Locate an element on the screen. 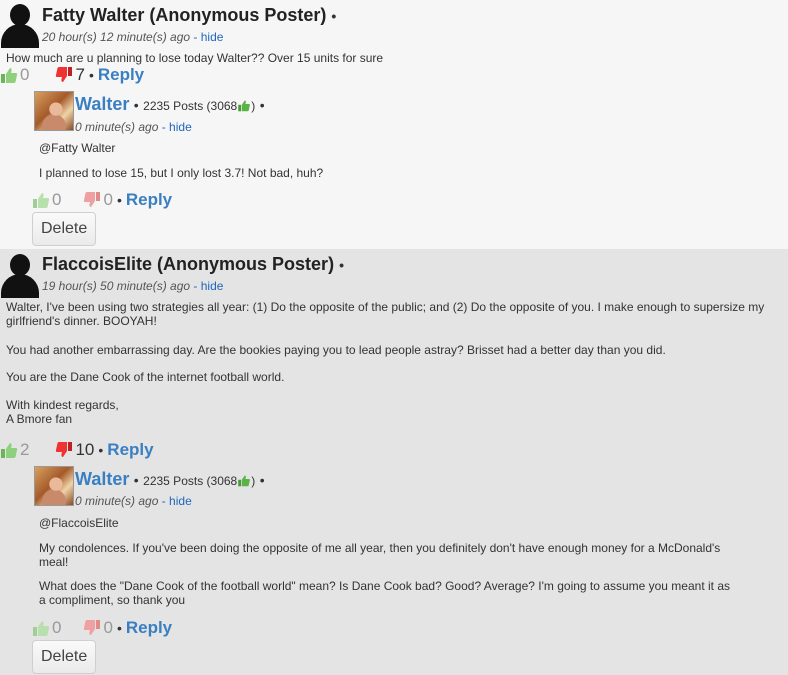 This screenshot has width=788, height=675. comment-meta: 19 hour(s) 50 minute(s) ago - hide is located at coordinates (132, 286).